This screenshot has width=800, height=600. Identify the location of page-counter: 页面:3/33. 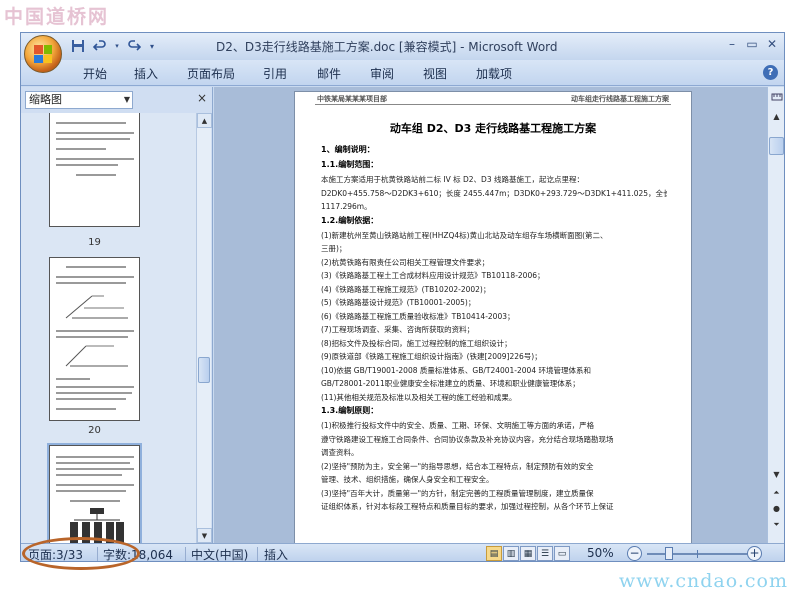
(55, 554).